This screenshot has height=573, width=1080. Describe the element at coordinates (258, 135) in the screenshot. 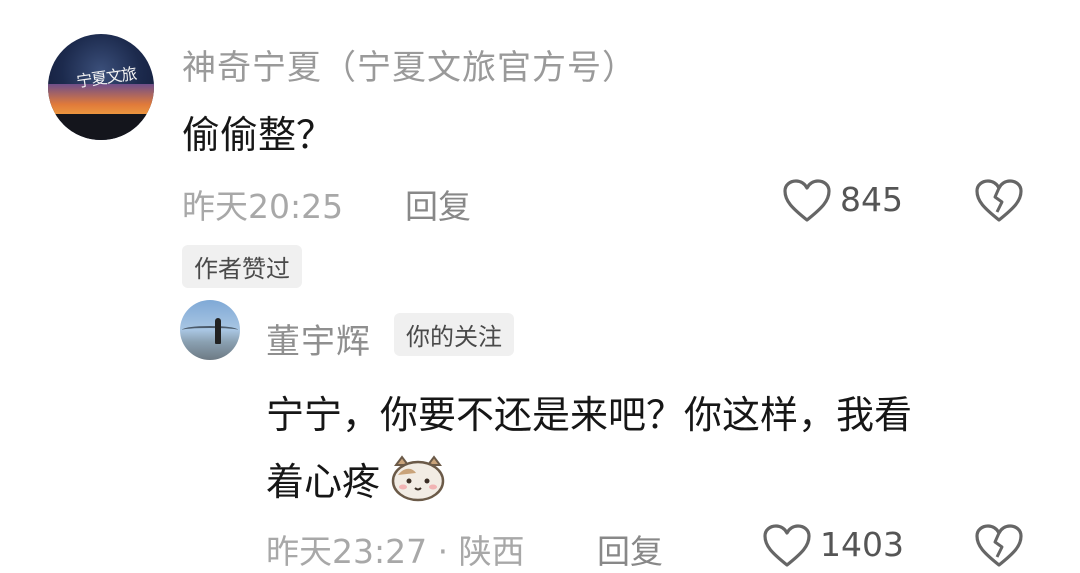

I see `comment-text: 偷偷整？` at that location.